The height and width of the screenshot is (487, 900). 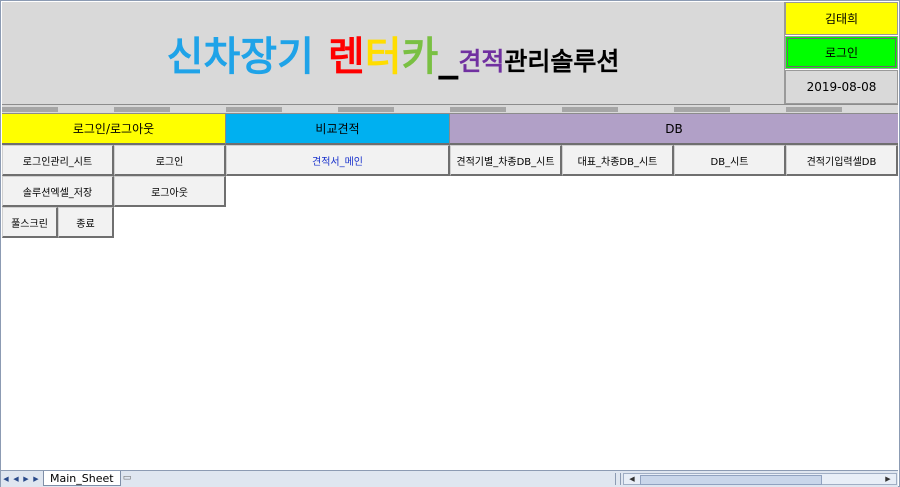 What do you see at coordinates (222, 57) in the screenshot?
I see `title-part: 차` at bounding box center [222, 57].